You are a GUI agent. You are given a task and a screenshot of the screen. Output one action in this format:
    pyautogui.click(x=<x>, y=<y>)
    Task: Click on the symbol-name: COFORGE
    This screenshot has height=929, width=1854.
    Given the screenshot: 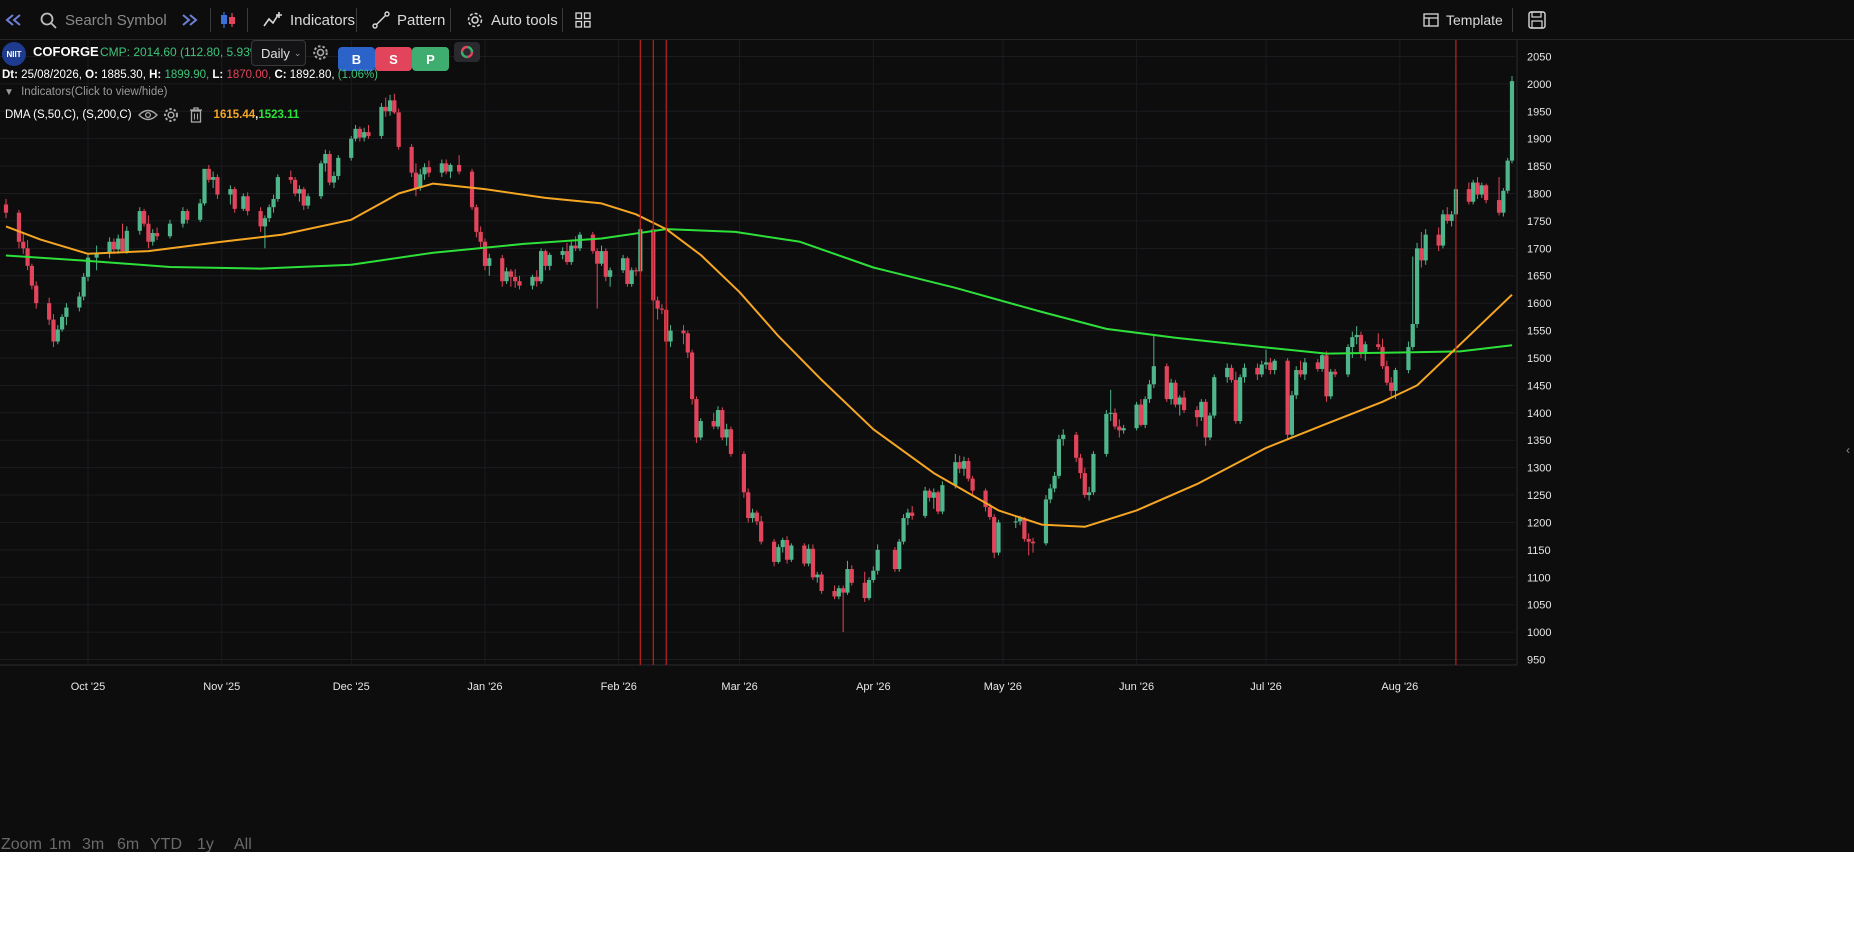 What is the action you would take?
    pyautogui.click(x=66, y=51)
    